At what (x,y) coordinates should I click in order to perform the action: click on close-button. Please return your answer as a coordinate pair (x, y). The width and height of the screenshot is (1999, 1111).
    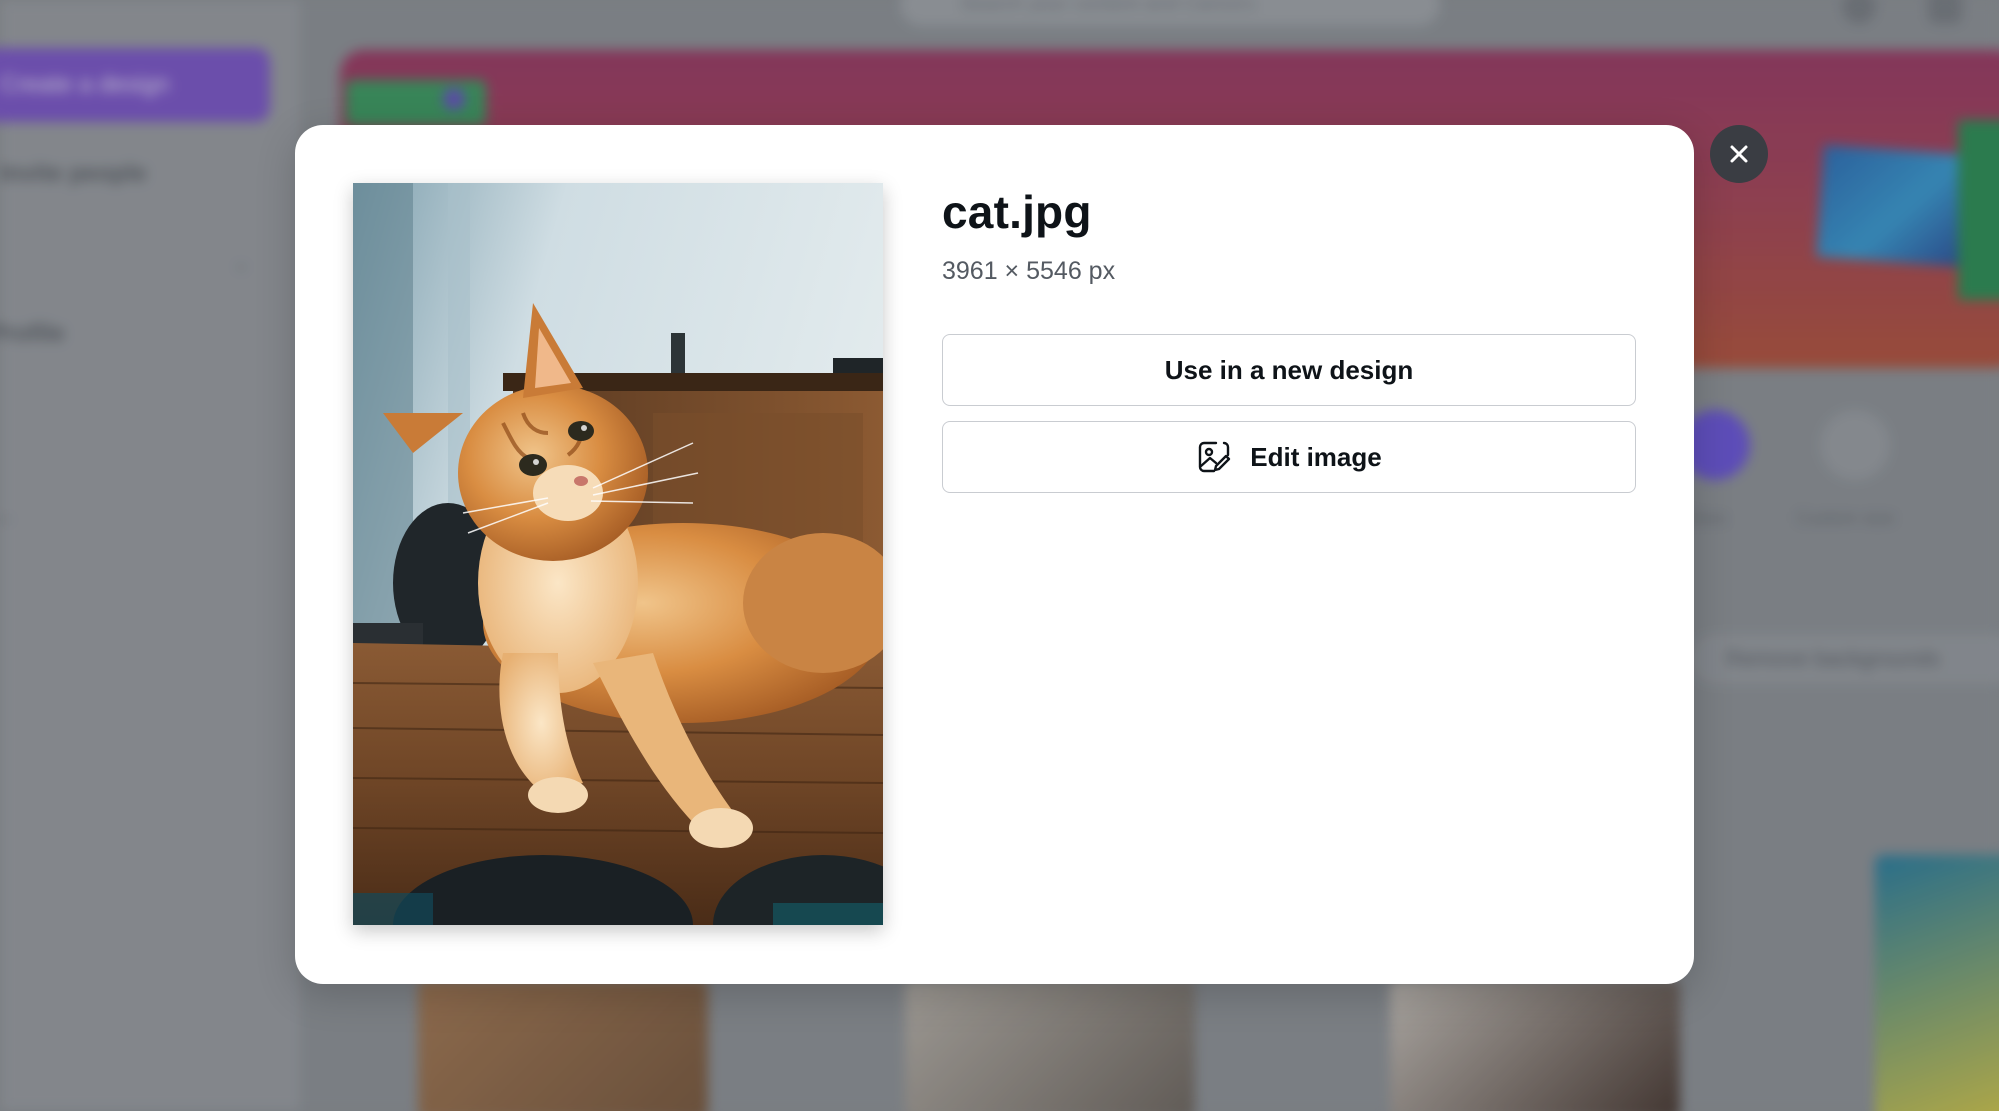
    Looking at the image, I should click on (1739, 154).